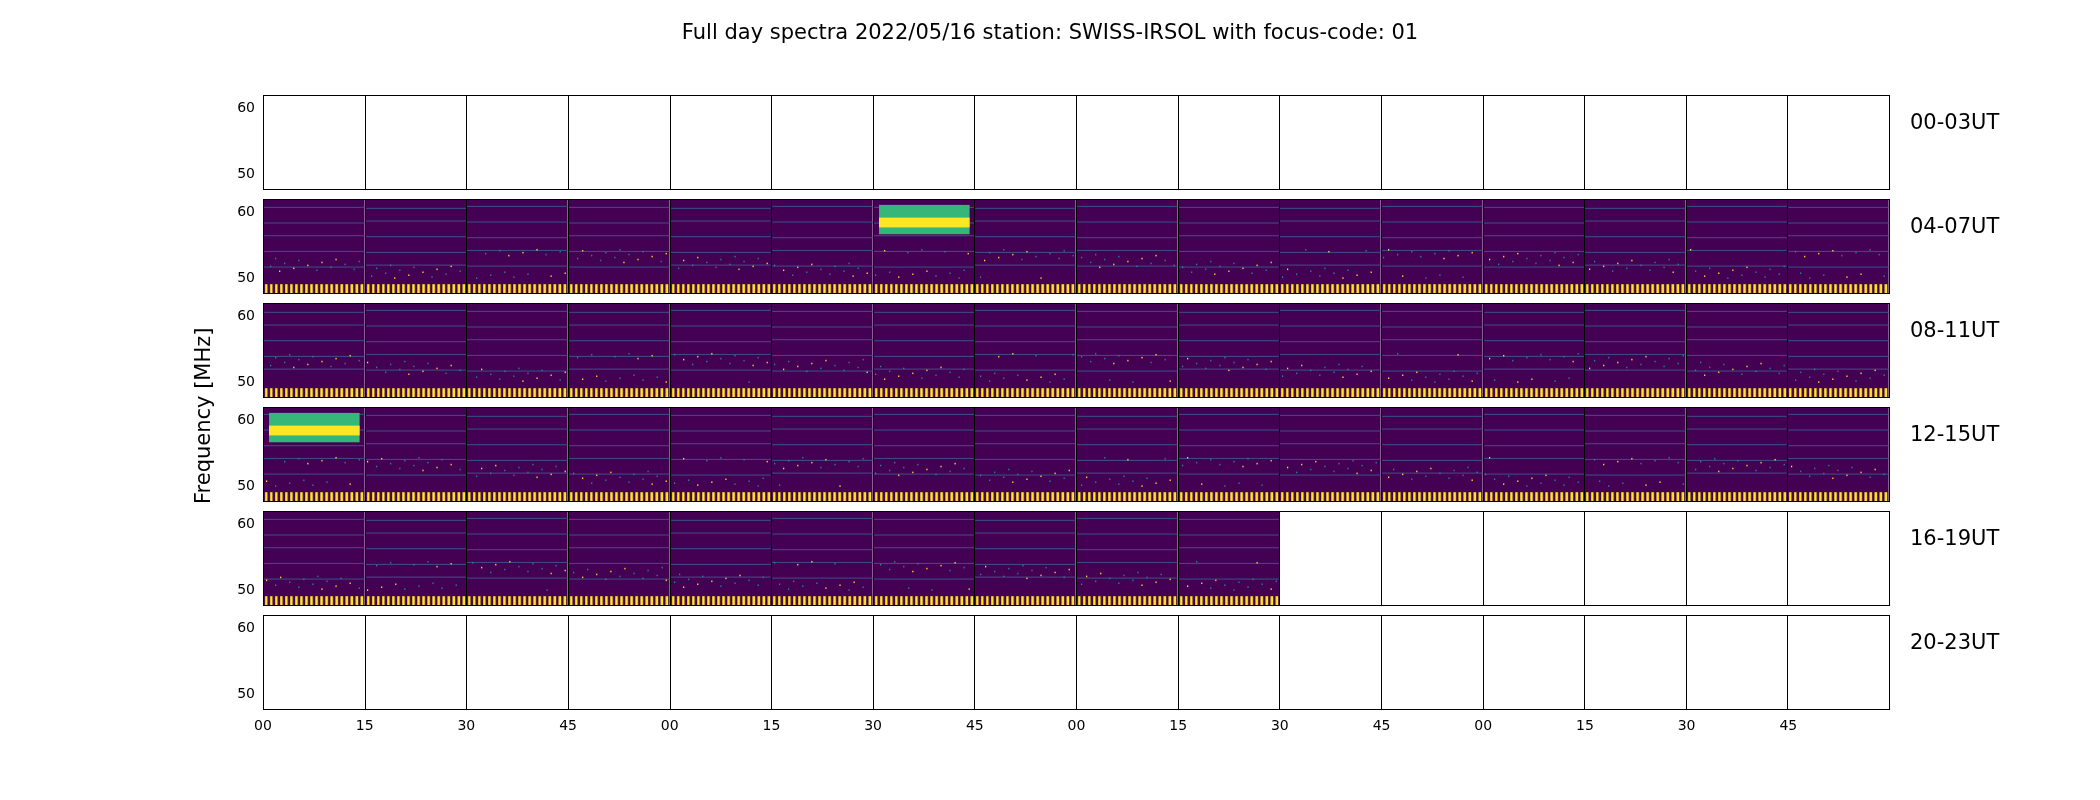 Image resolution: width=2100 pixels, height=800 pixels. I want to click on row-label: 12-15UT, so click(1955, 434).